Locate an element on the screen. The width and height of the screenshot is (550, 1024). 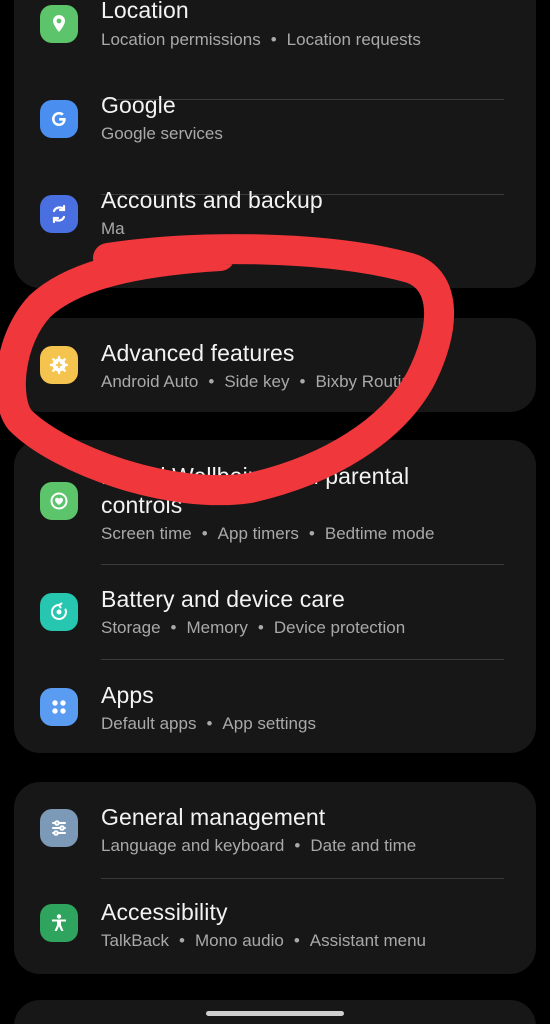
settings-item-accounts-backup: Accounts and backup Ma is located at coordinates (275, 237).